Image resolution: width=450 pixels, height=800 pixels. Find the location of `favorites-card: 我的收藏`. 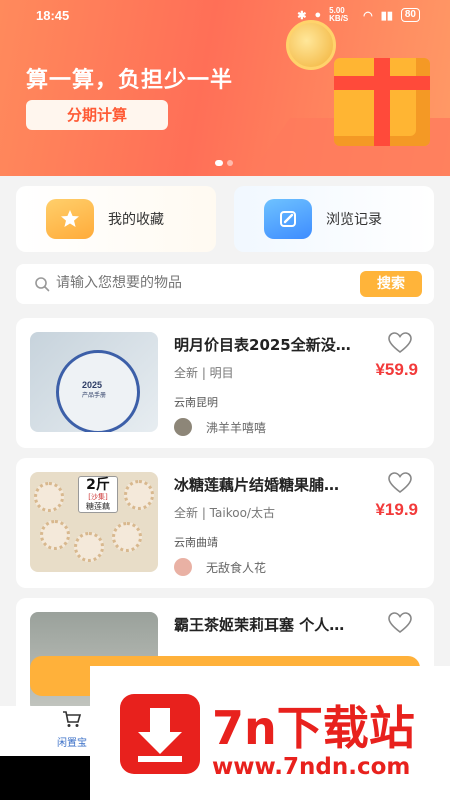

favorites-card: 我的收藏 is located at coordinates (116, 219).